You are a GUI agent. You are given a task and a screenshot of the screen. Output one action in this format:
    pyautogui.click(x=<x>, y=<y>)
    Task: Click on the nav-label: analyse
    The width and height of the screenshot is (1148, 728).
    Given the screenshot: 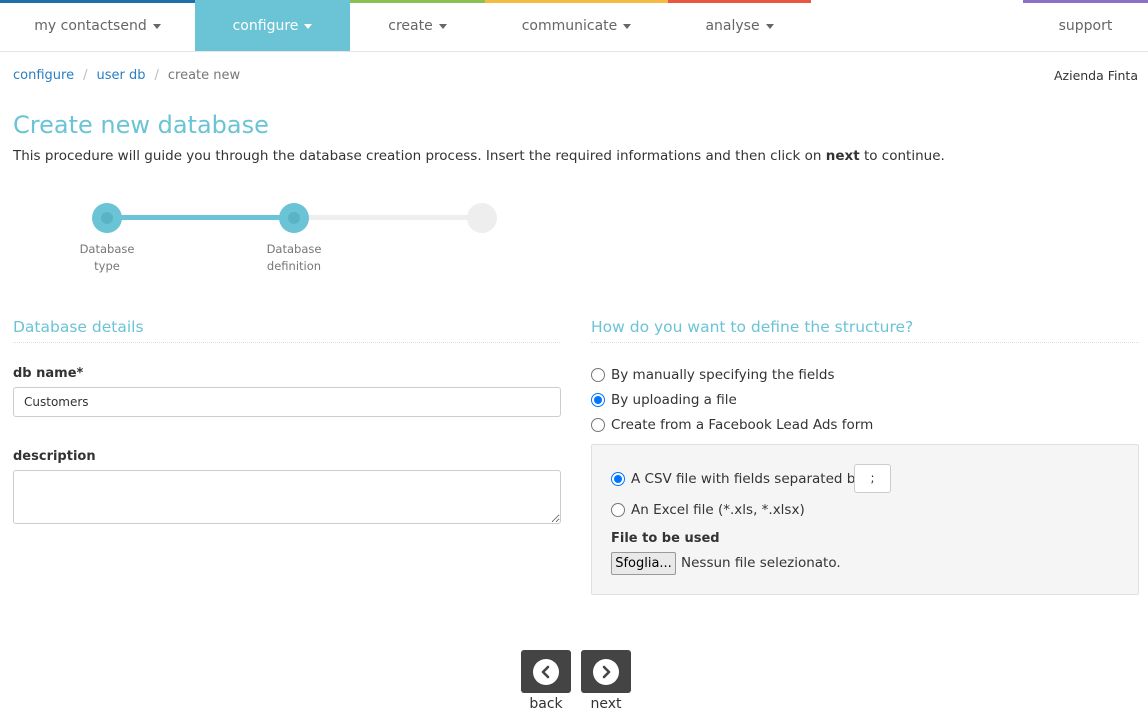 What is the action you would take?
    pyautogui.click(x=732, y=25)
    